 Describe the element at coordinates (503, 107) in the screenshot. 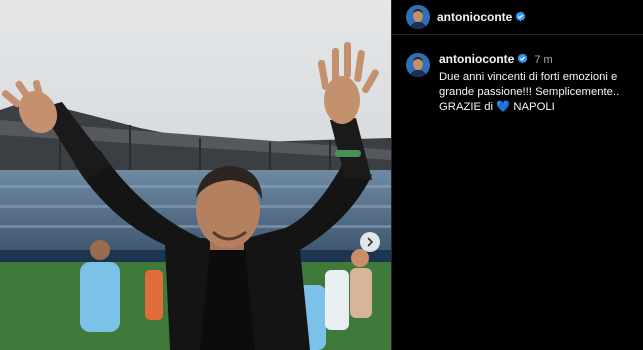

I see `blue-heart-icon: 💙` at that location.